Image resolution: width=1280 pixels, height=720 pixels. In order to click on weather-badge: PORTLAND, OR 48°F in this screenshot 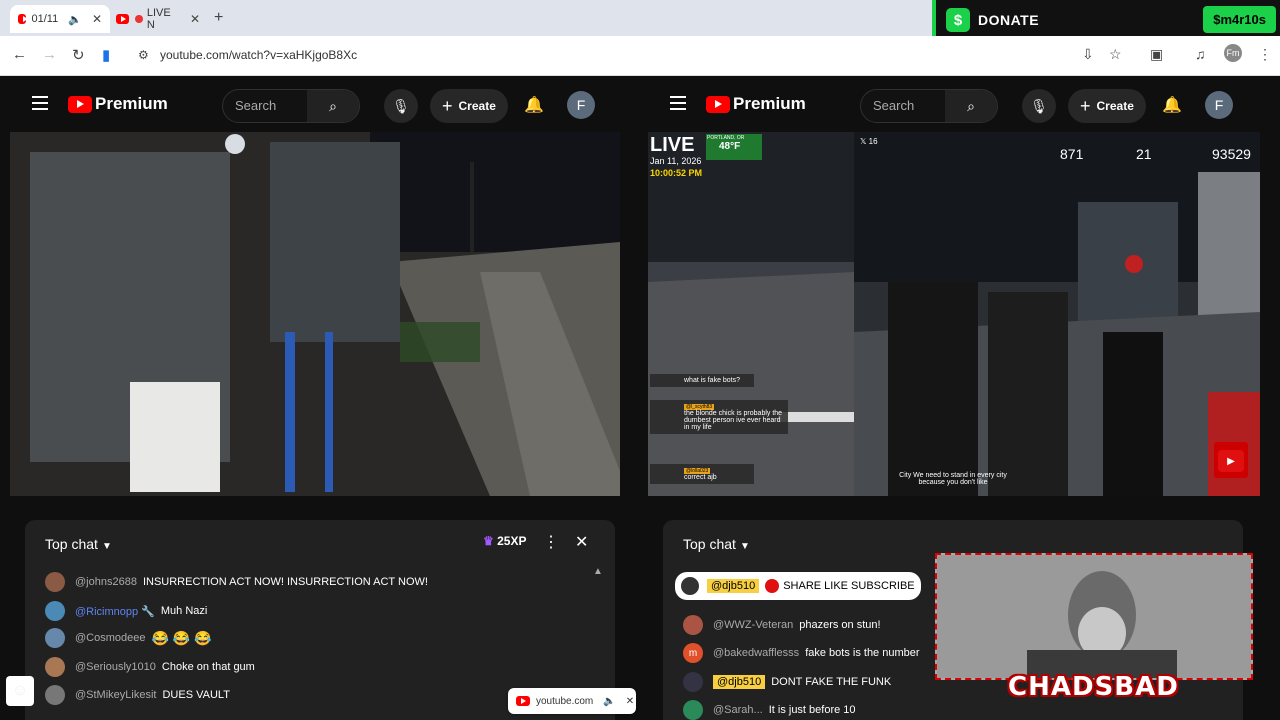, I will do `click(734, 147)`.